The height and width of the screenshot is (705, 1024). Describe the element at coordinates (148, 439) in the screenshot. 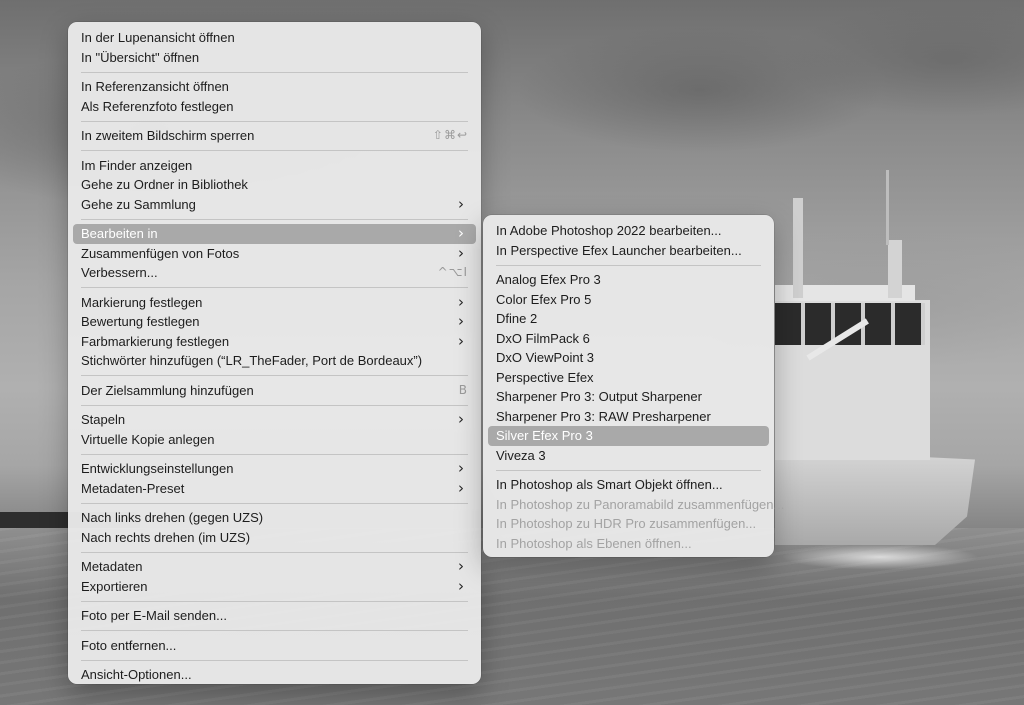

I see `menu-item-label: Virtuelle Kopie anlegen` at that location.